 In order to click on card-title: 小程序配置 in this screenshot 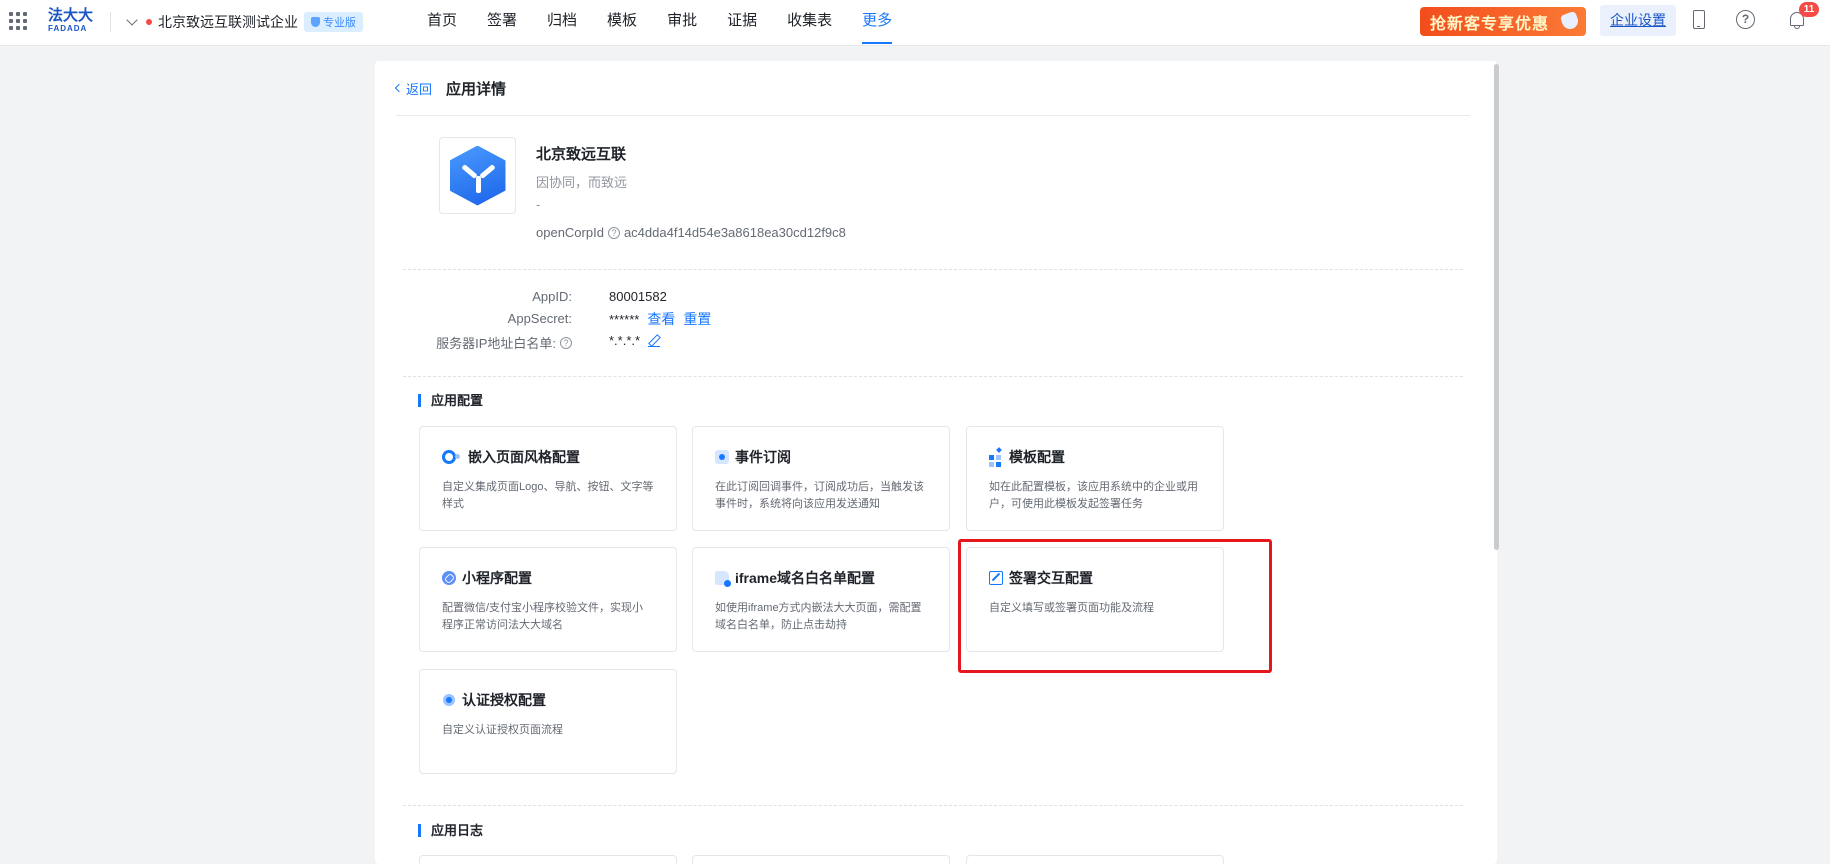, I will do `click(497, 578)`.